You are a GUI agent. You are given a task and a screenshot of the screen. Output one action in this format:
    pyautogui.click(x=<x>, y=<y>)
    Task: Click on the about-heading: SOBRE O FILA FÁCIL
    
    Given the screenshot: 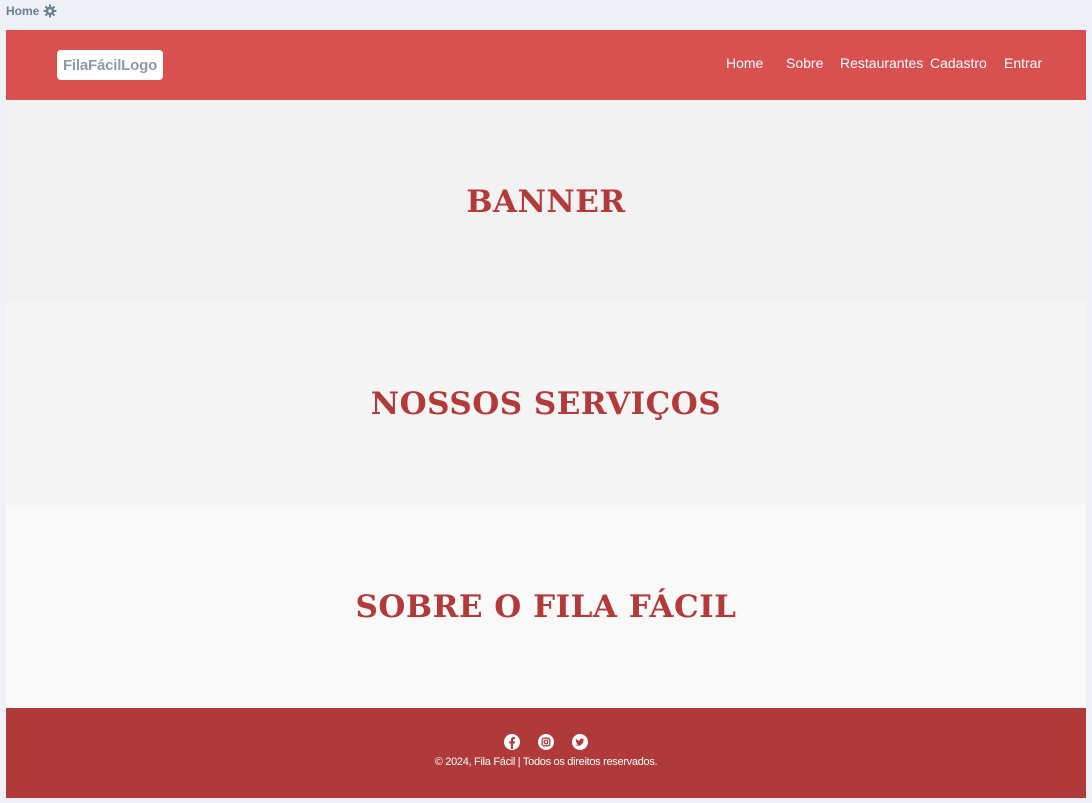 What is the action you would take?
    pyautogui.click(x=546, y=606)
    